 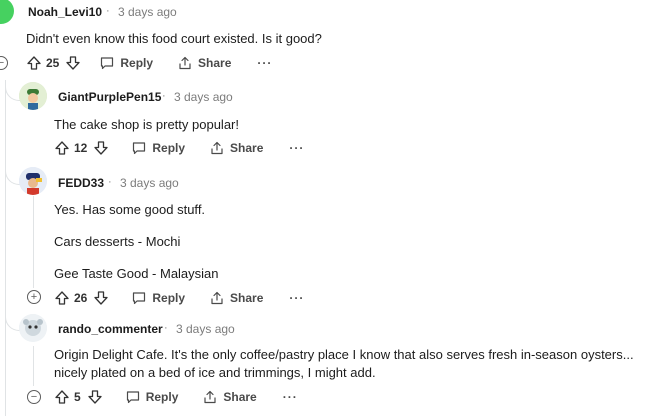 What do you see at coordinates (146, 124) in the screenshot?
I see `comment-body: The cake shop is pretty popular!` at bounding box center [146, 124].